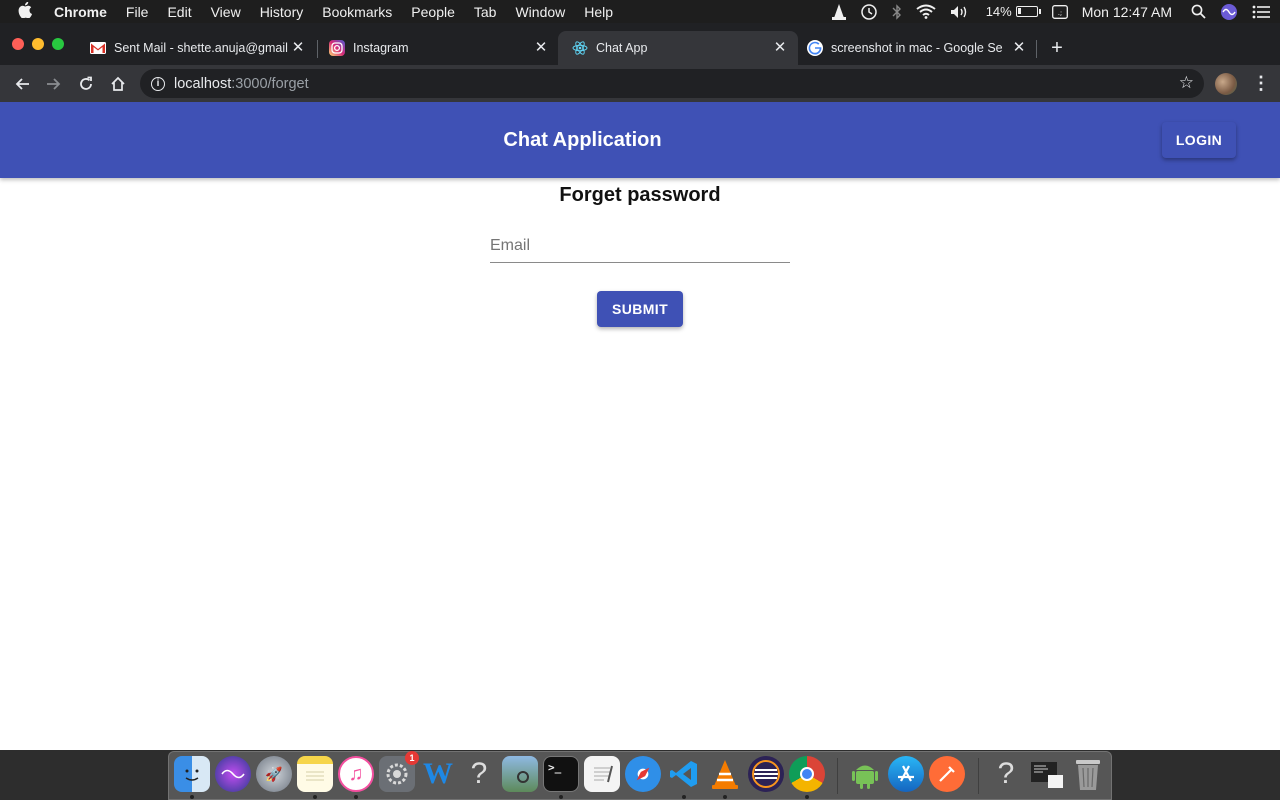 The height and width of the screenshot is (800, 1280). What do you see at coordinates (437, 48) in the screenshot?
I see `tab-instagram: Instagram ✕` at bounding box center [437, 48].